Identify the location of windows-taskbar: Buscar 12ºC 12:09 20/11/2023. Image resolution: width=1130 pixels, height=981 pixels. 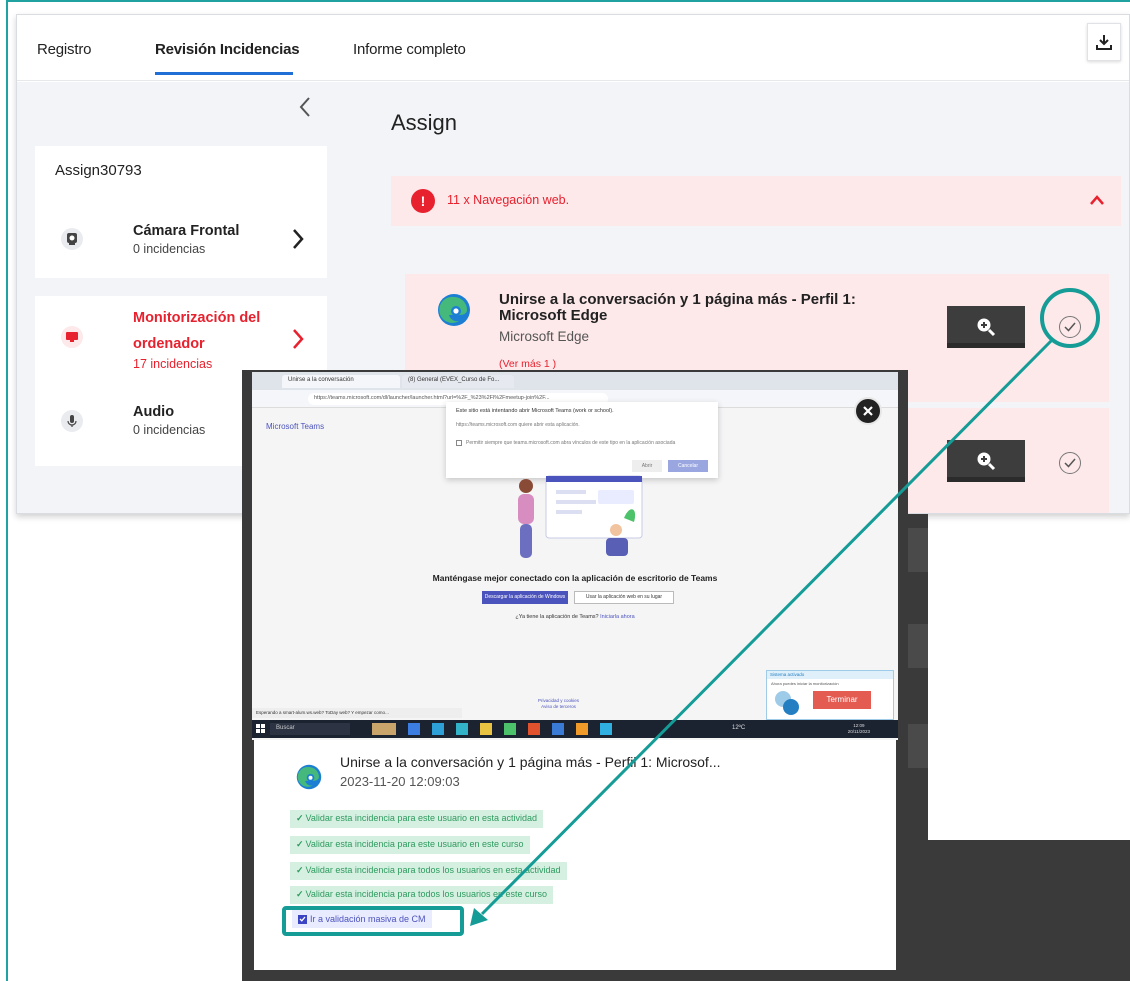
(575, 729).